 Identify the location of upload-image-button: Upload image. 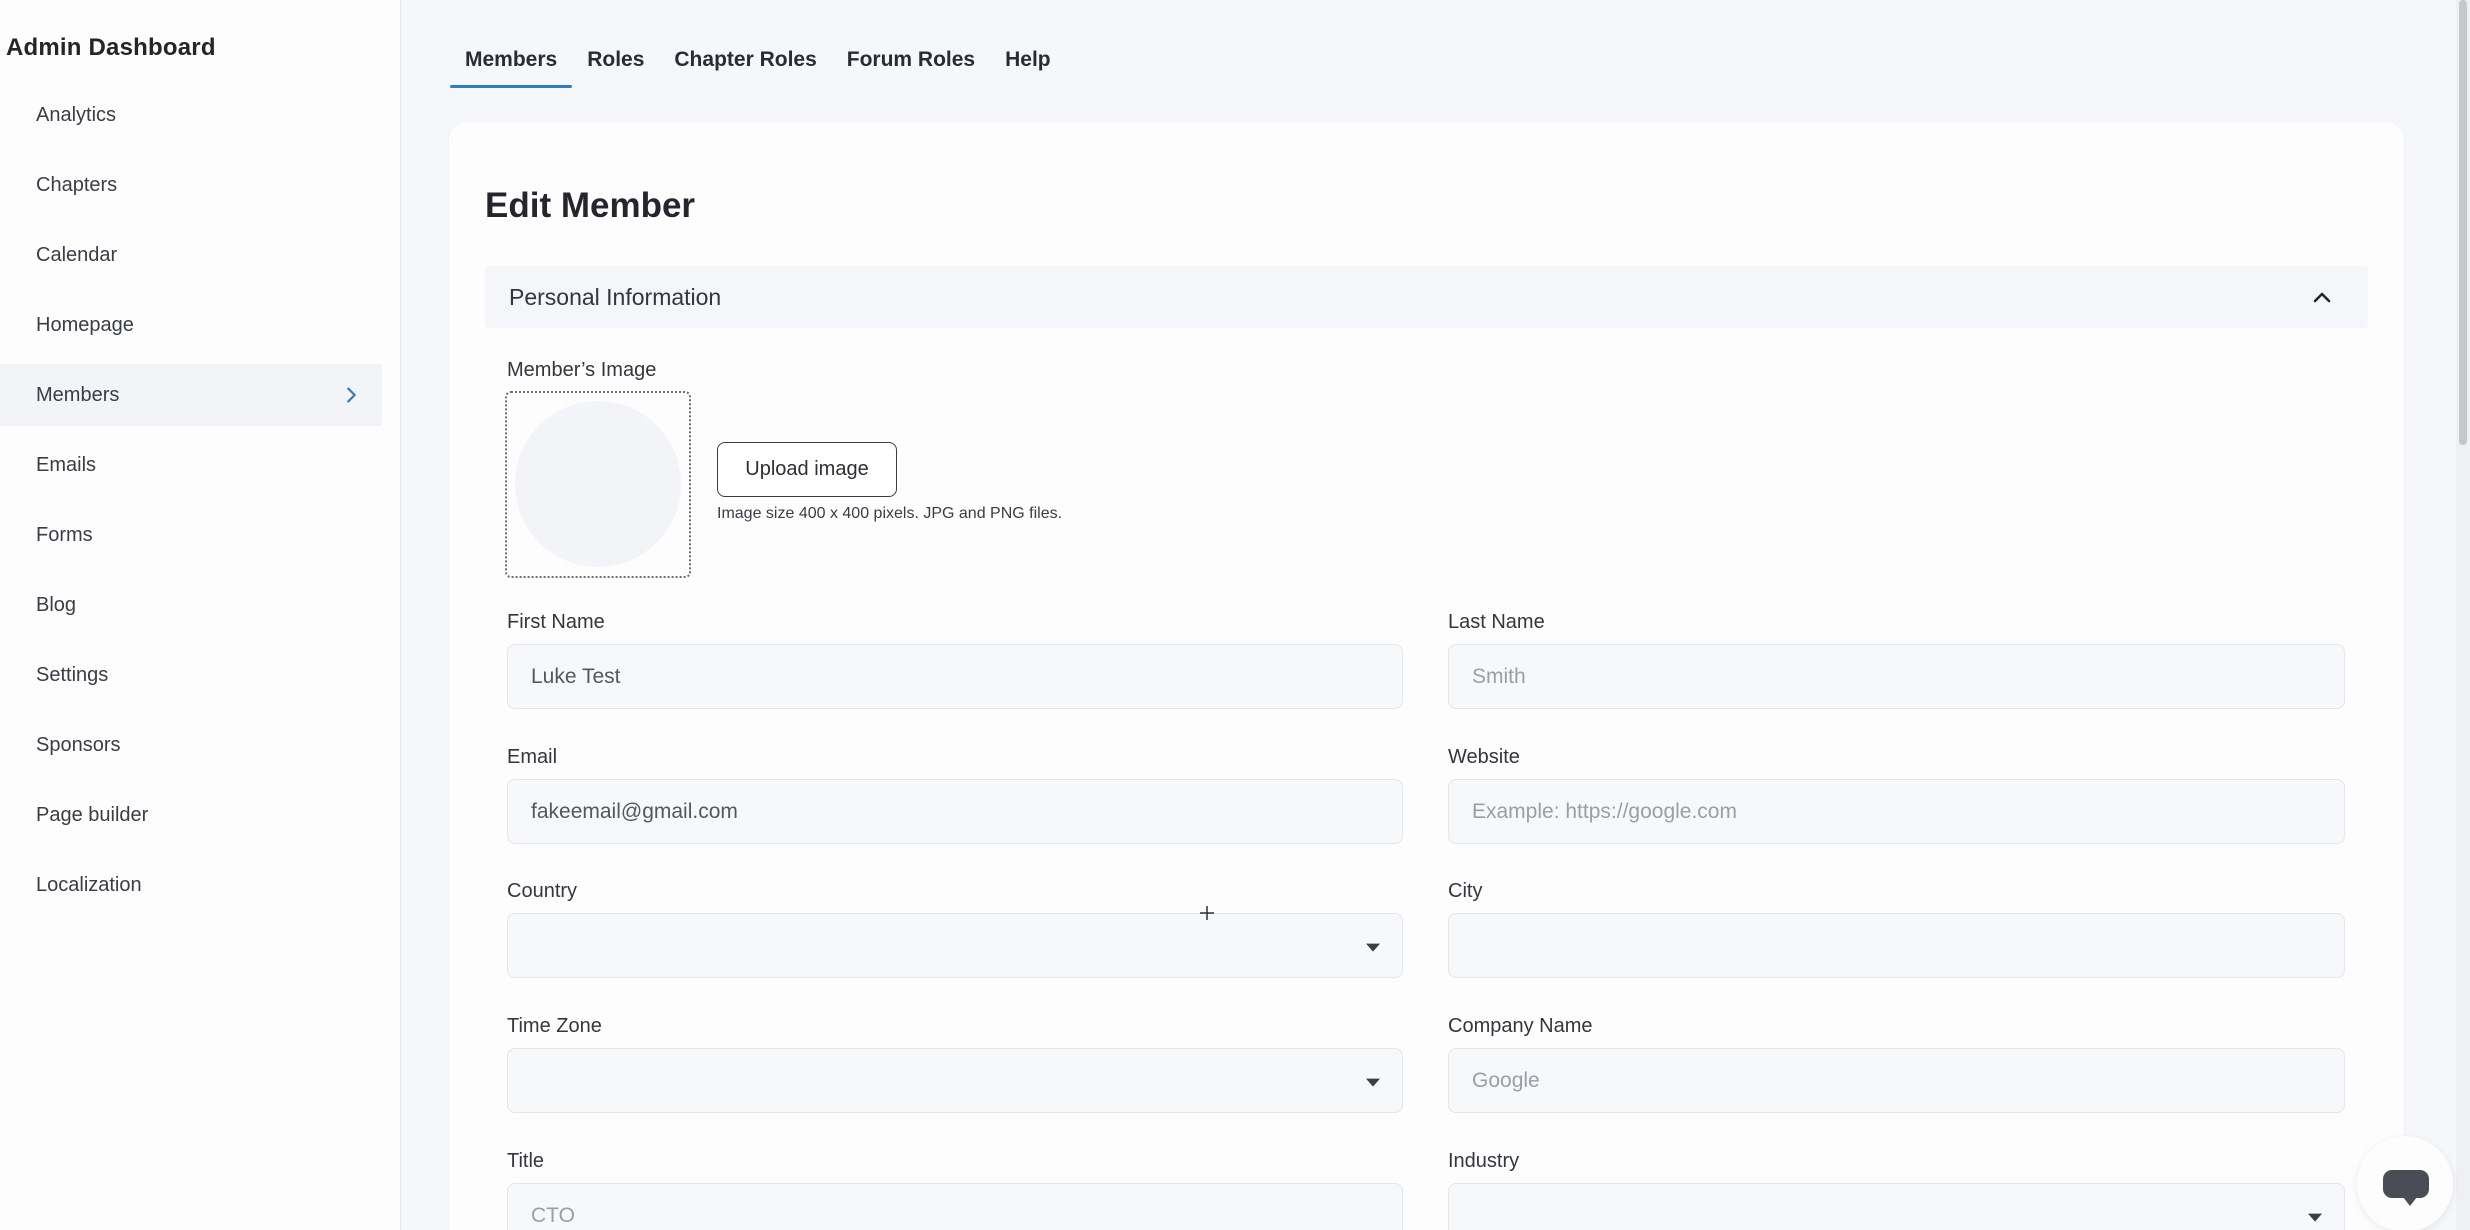
(807, 469).